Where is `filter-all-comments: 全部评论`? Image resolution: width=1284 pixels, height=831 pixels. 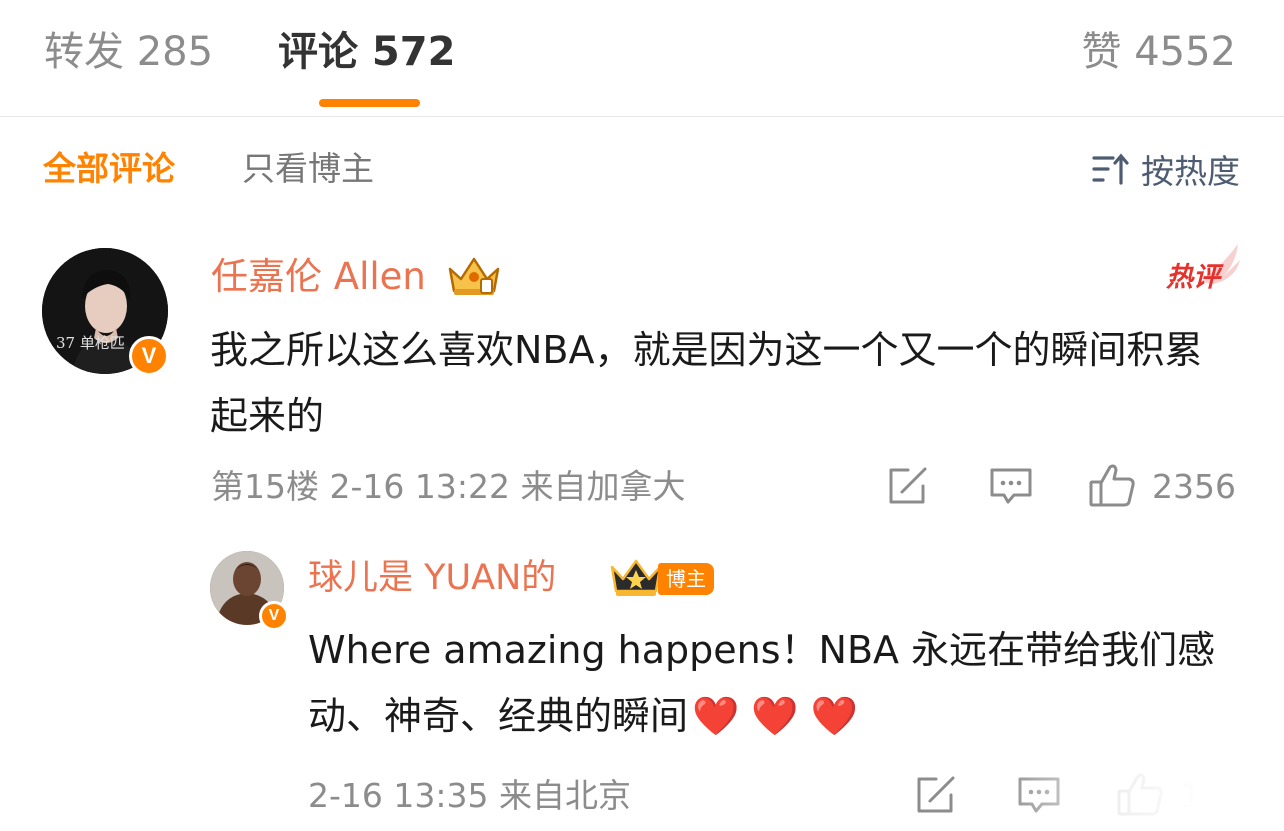 filter-all-comments: 全部评论 is located at coordinates (109, 169).